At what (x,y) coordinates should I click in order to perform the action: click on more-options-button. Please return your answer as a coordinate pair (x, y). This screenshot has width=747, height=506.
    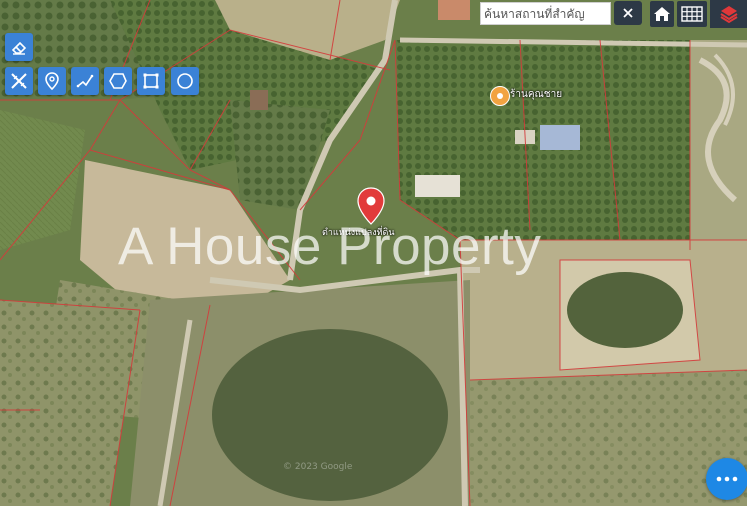
    Looking at the image, I should click on (726, 479).